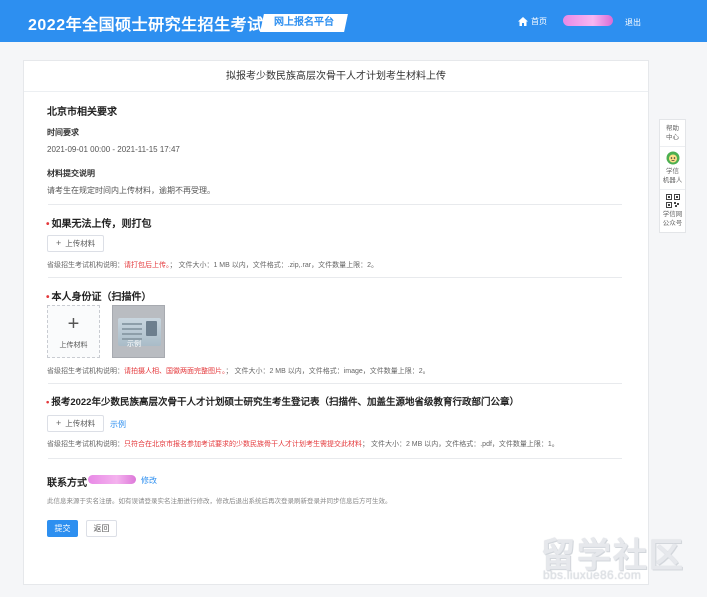 Image resolution: width=707 pixels, height=597 pixels. I want to click on side-tools: 帮助 中心 学信 机器人 学信网 公众号, so click(672, 176).